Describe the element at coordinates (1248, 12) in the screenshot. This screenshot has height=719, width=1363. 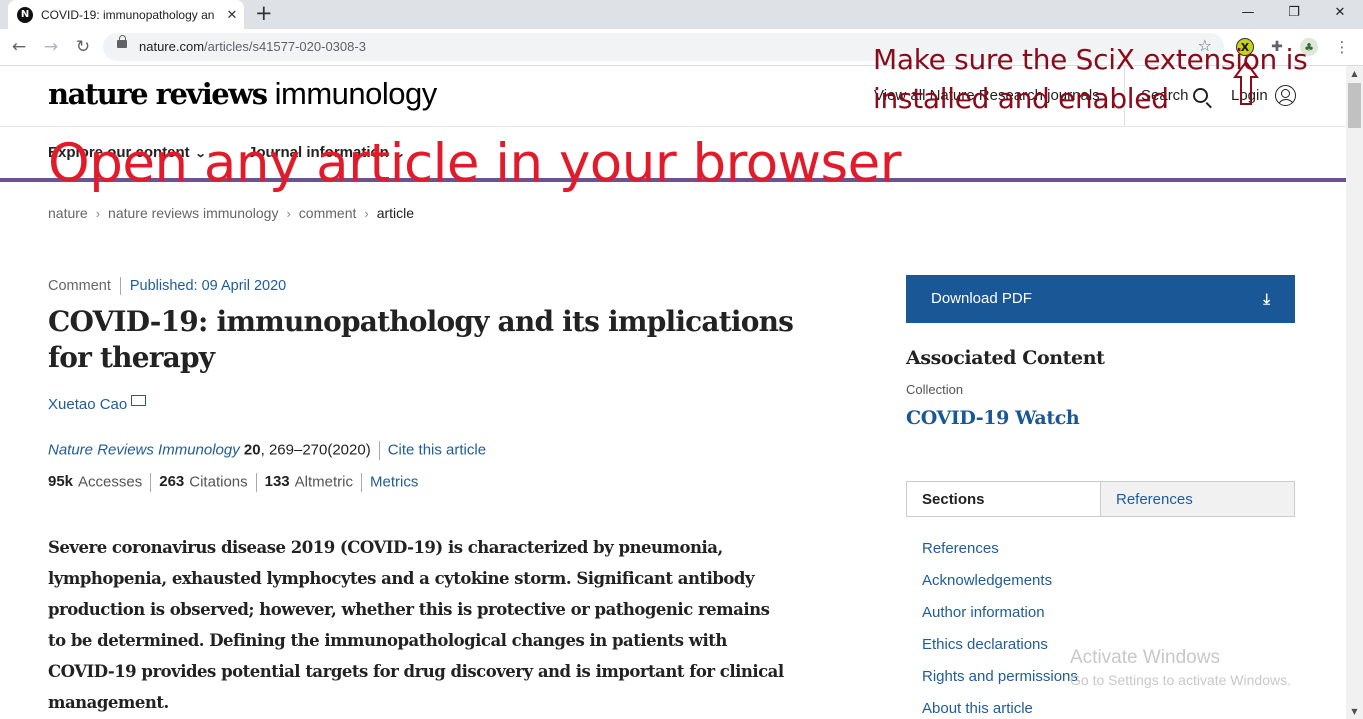
I see `minimize-icon: —` at that location.